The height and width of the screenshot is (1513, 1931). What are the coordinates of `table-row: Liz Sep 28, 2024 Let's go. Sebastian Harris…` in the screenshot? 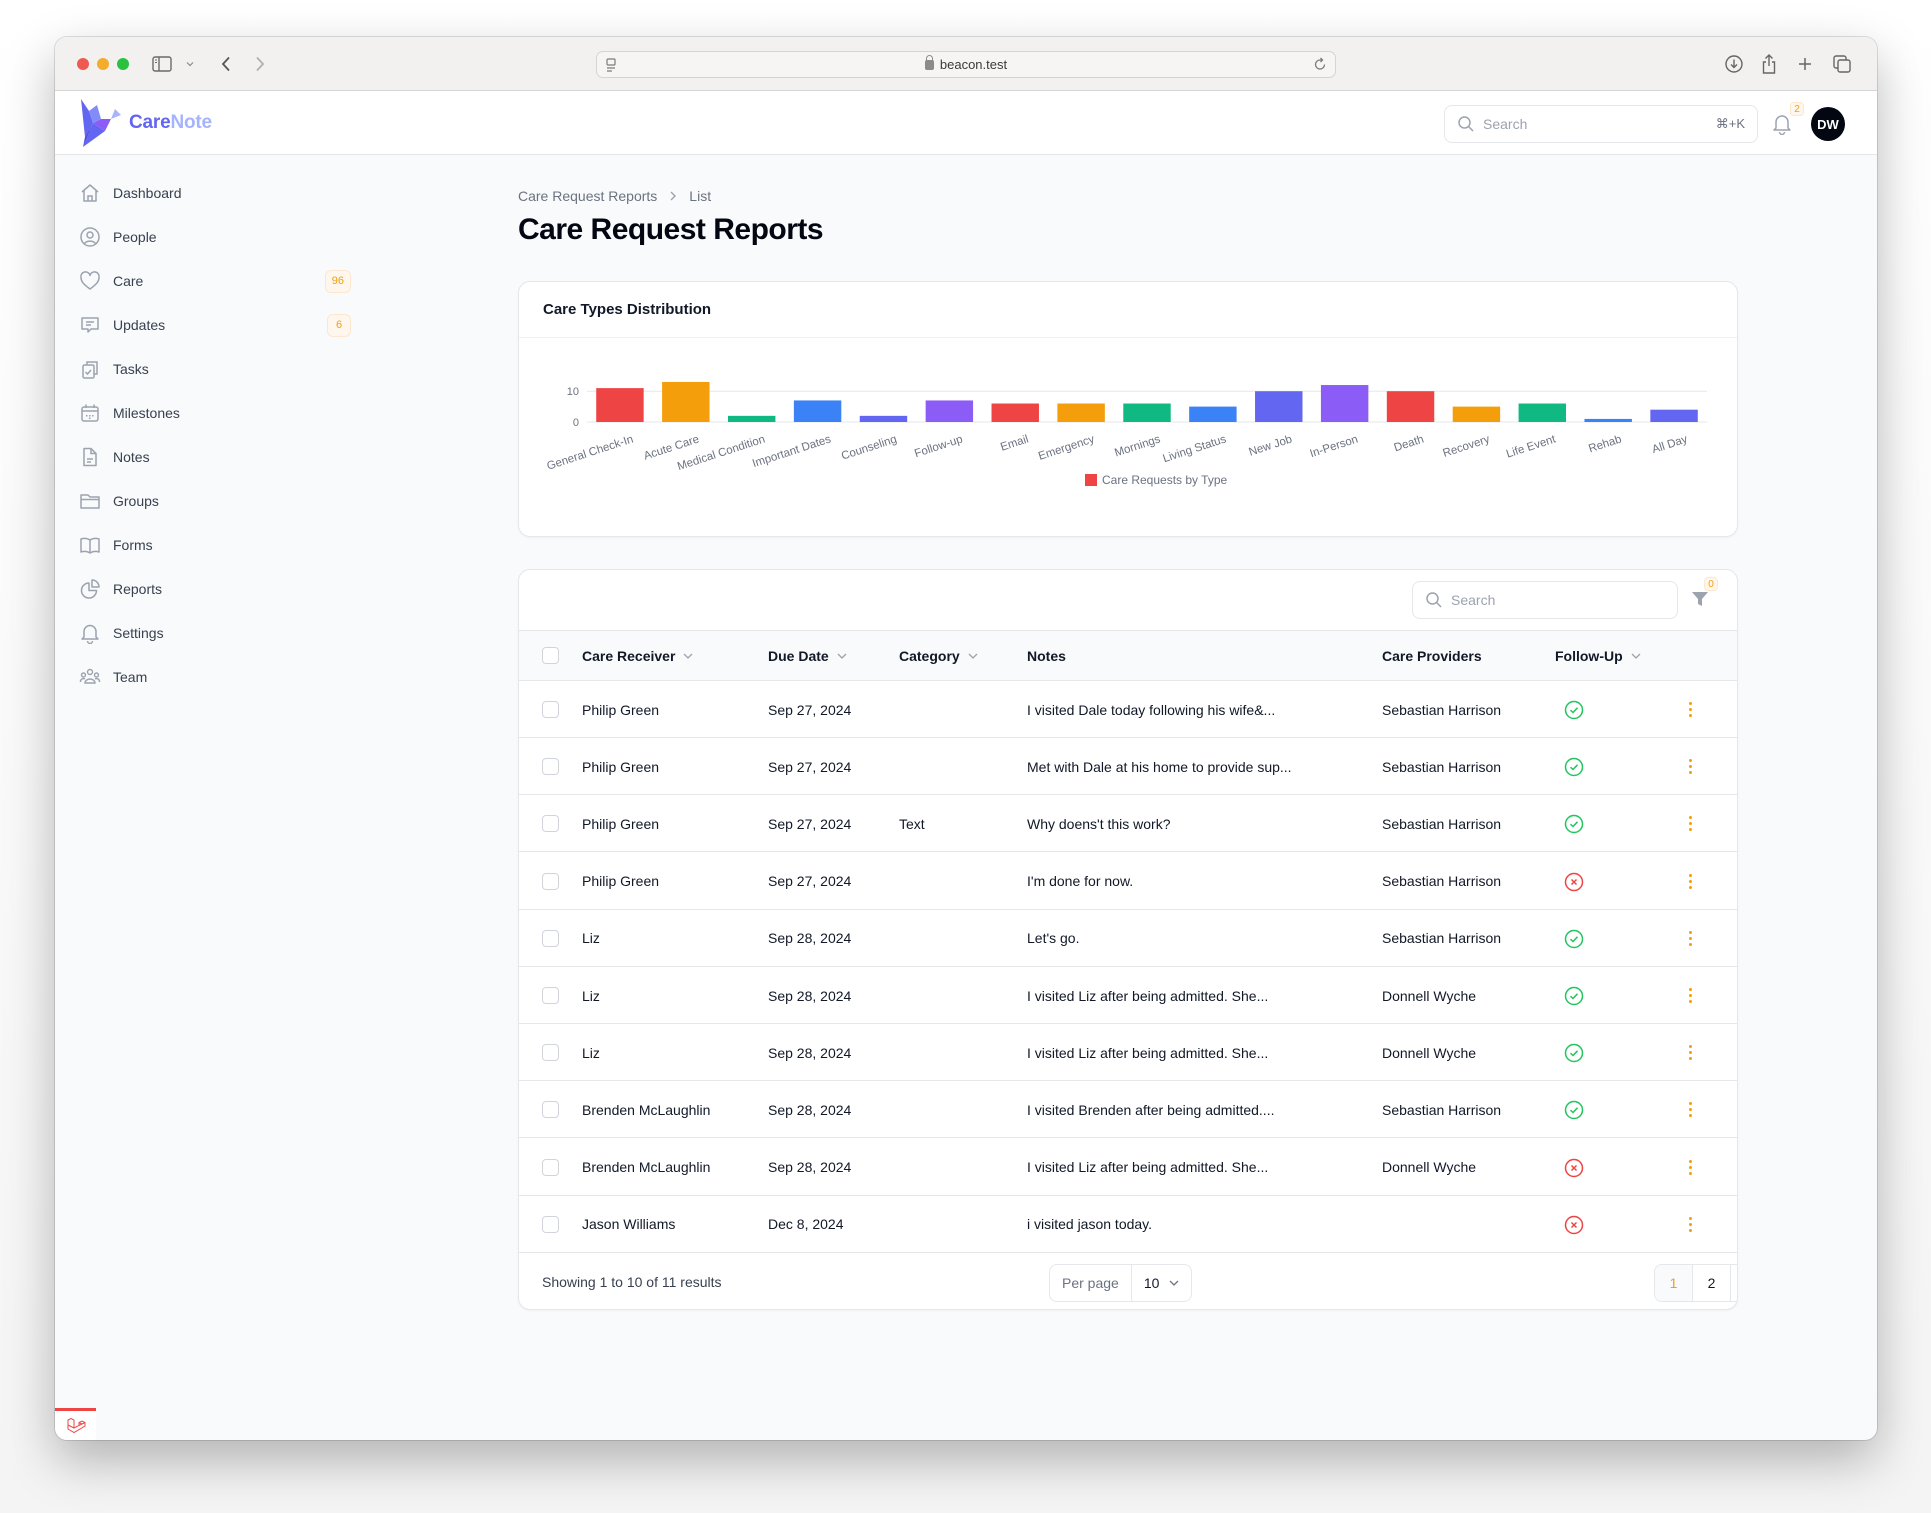 It's located at (1128, 938).